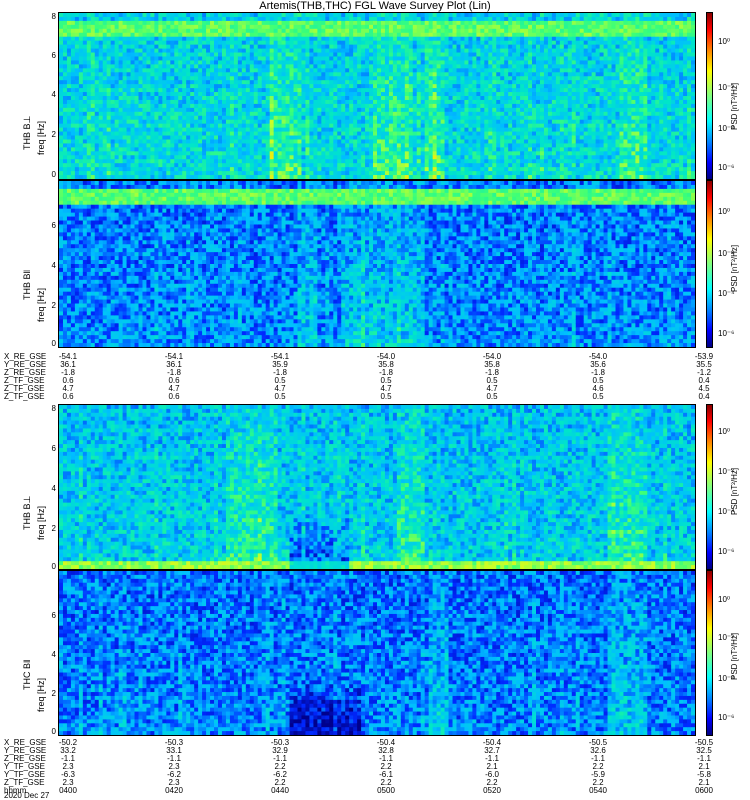 The width and height of the screenshot is (750, 800). What do you see at coordinates (50, 344) in the screenshot?
I see `panel-2-ytick: 0` at bounding box center [50, 344].